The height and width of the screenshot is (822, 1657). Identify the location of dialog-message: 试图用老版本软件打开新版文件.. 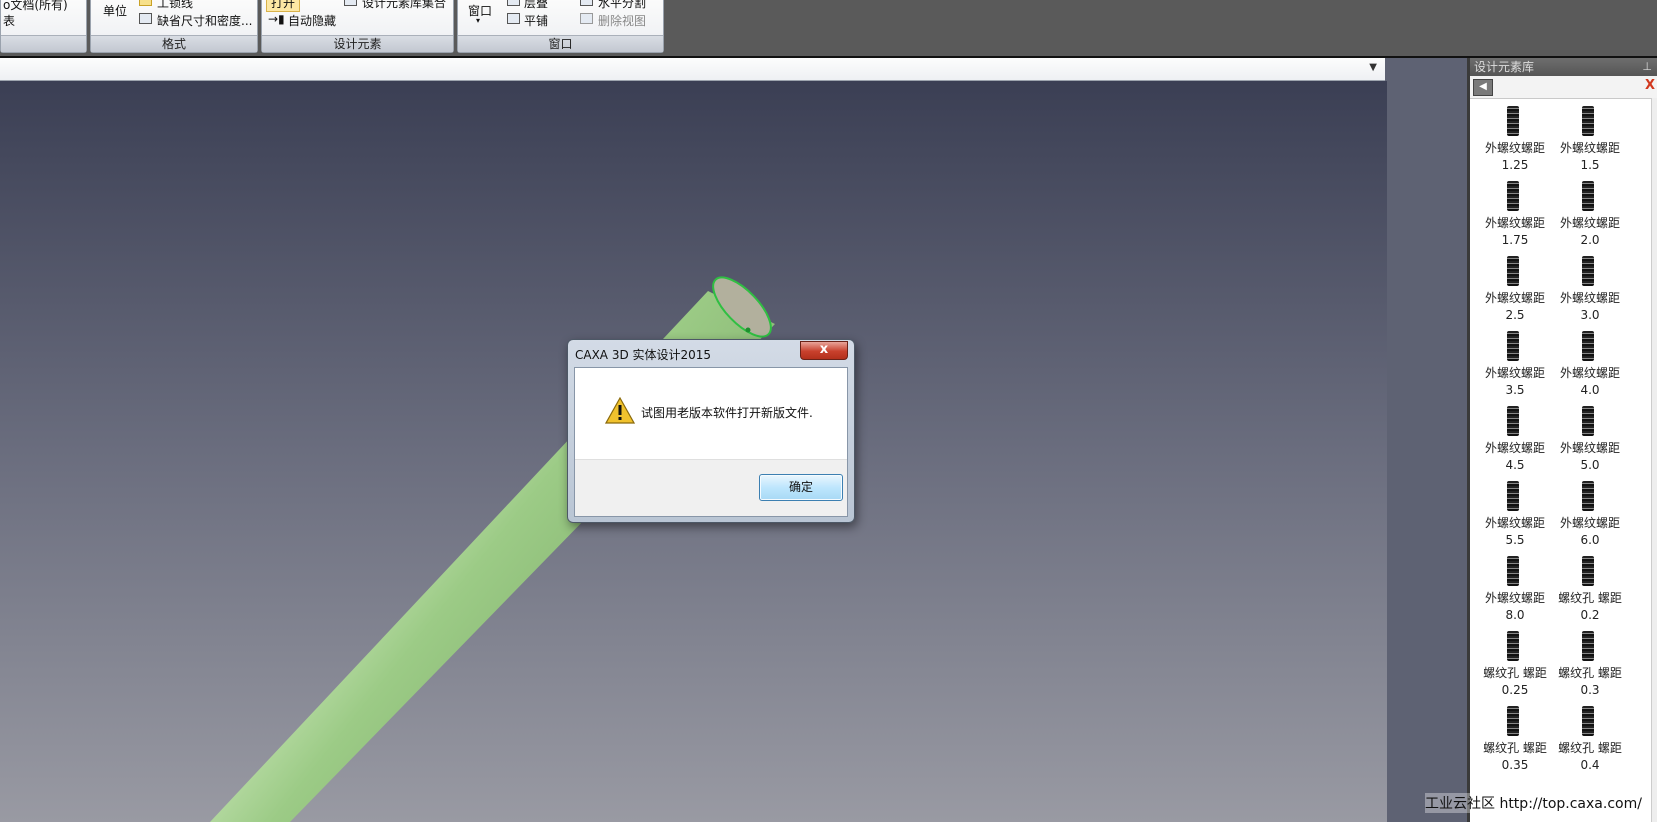
(727, 413).